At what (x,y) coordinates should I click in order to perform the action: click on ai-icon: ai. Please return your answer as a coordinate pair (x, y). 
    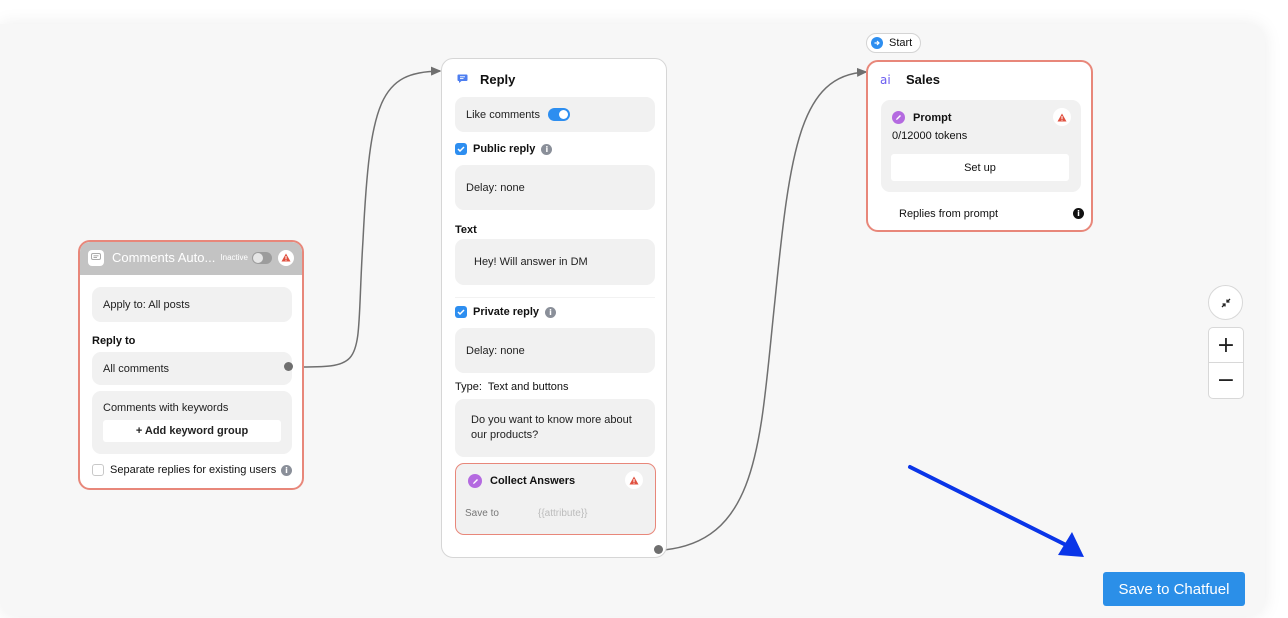
    Looking at the image, I should click on (885, 79).